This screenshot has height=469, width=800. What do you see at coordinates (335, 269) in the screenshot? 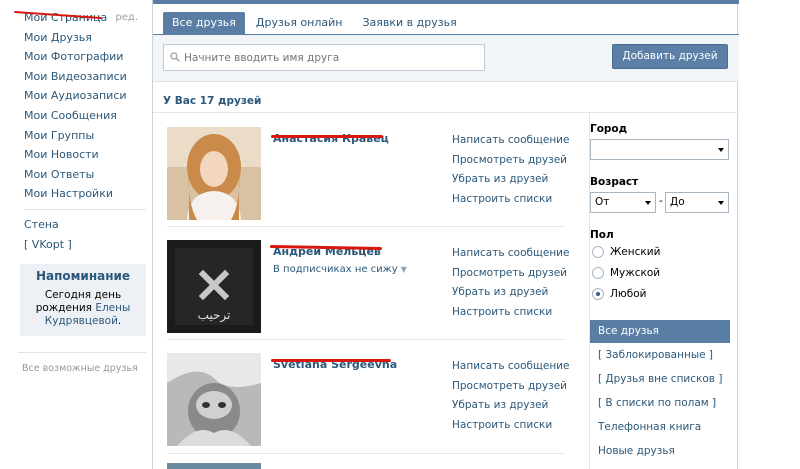
I see `friend-status-text: В подписчиках не сижу` at bounding box center [335, 269].